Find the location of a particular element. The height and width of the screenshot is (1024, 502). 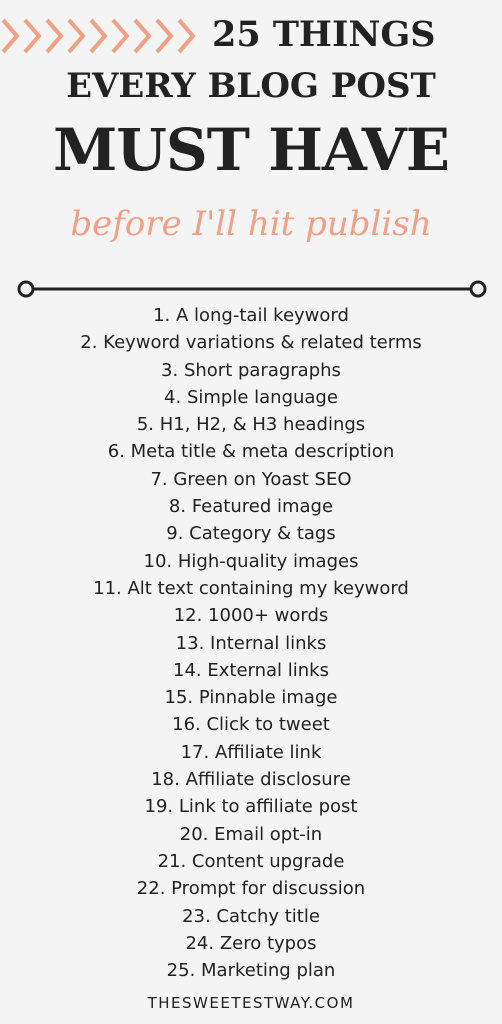

list-item: 12. 1000+ words is located at coordinates (251, 616).